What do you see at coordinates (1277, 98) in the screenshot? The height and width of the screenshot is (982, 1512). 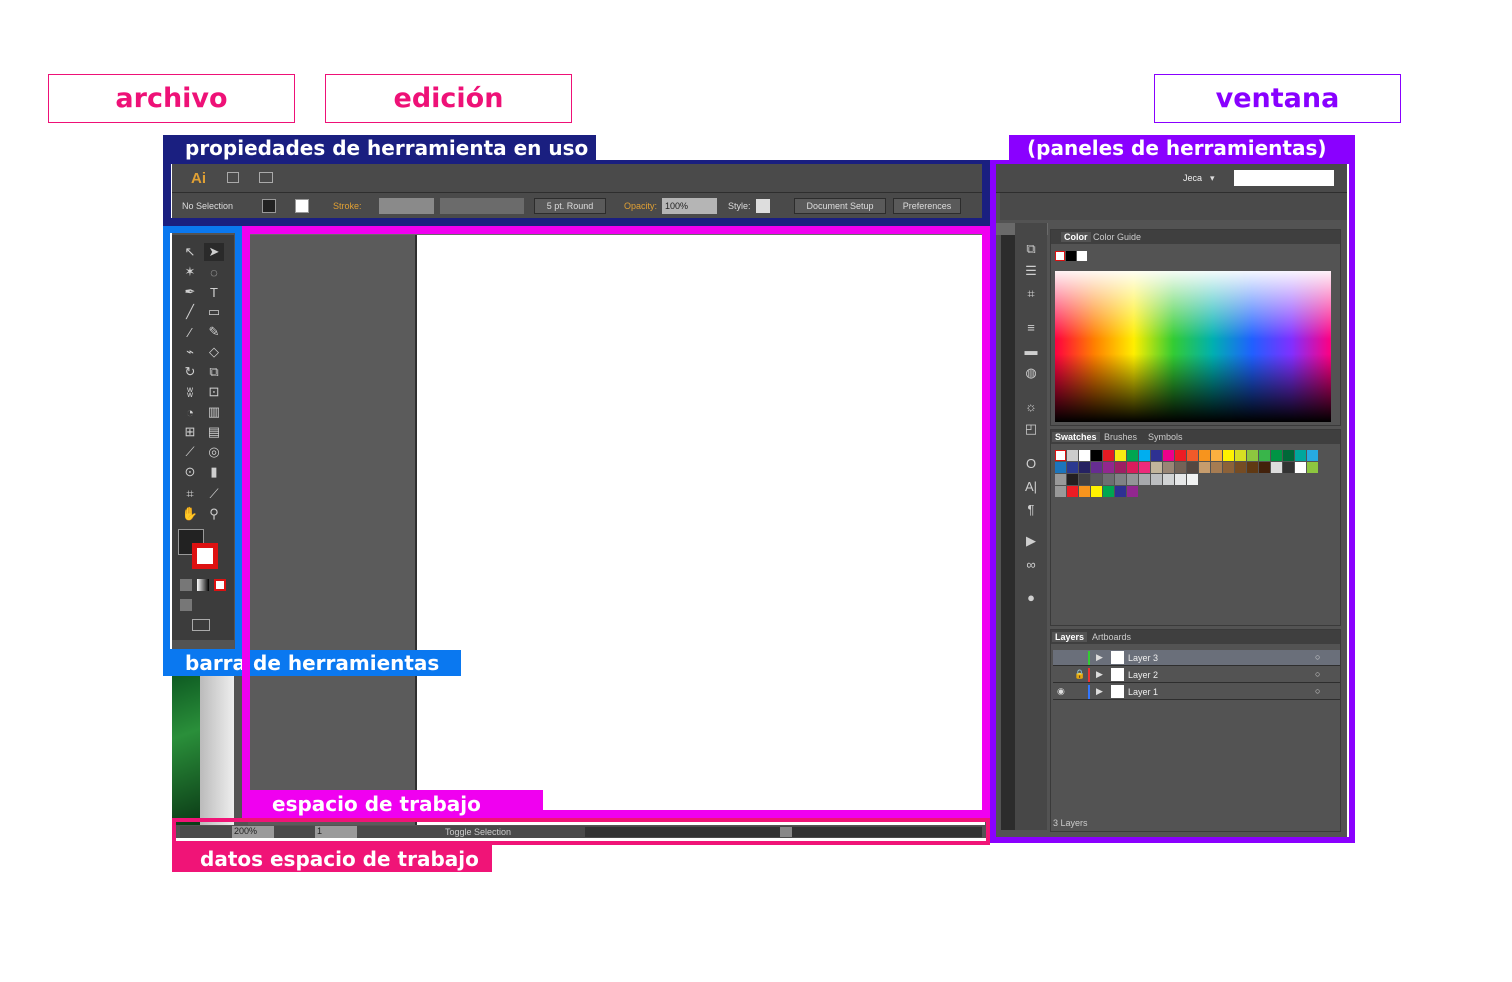 I see `menu-ventana: ventana` at bounding box center [1277, 98].